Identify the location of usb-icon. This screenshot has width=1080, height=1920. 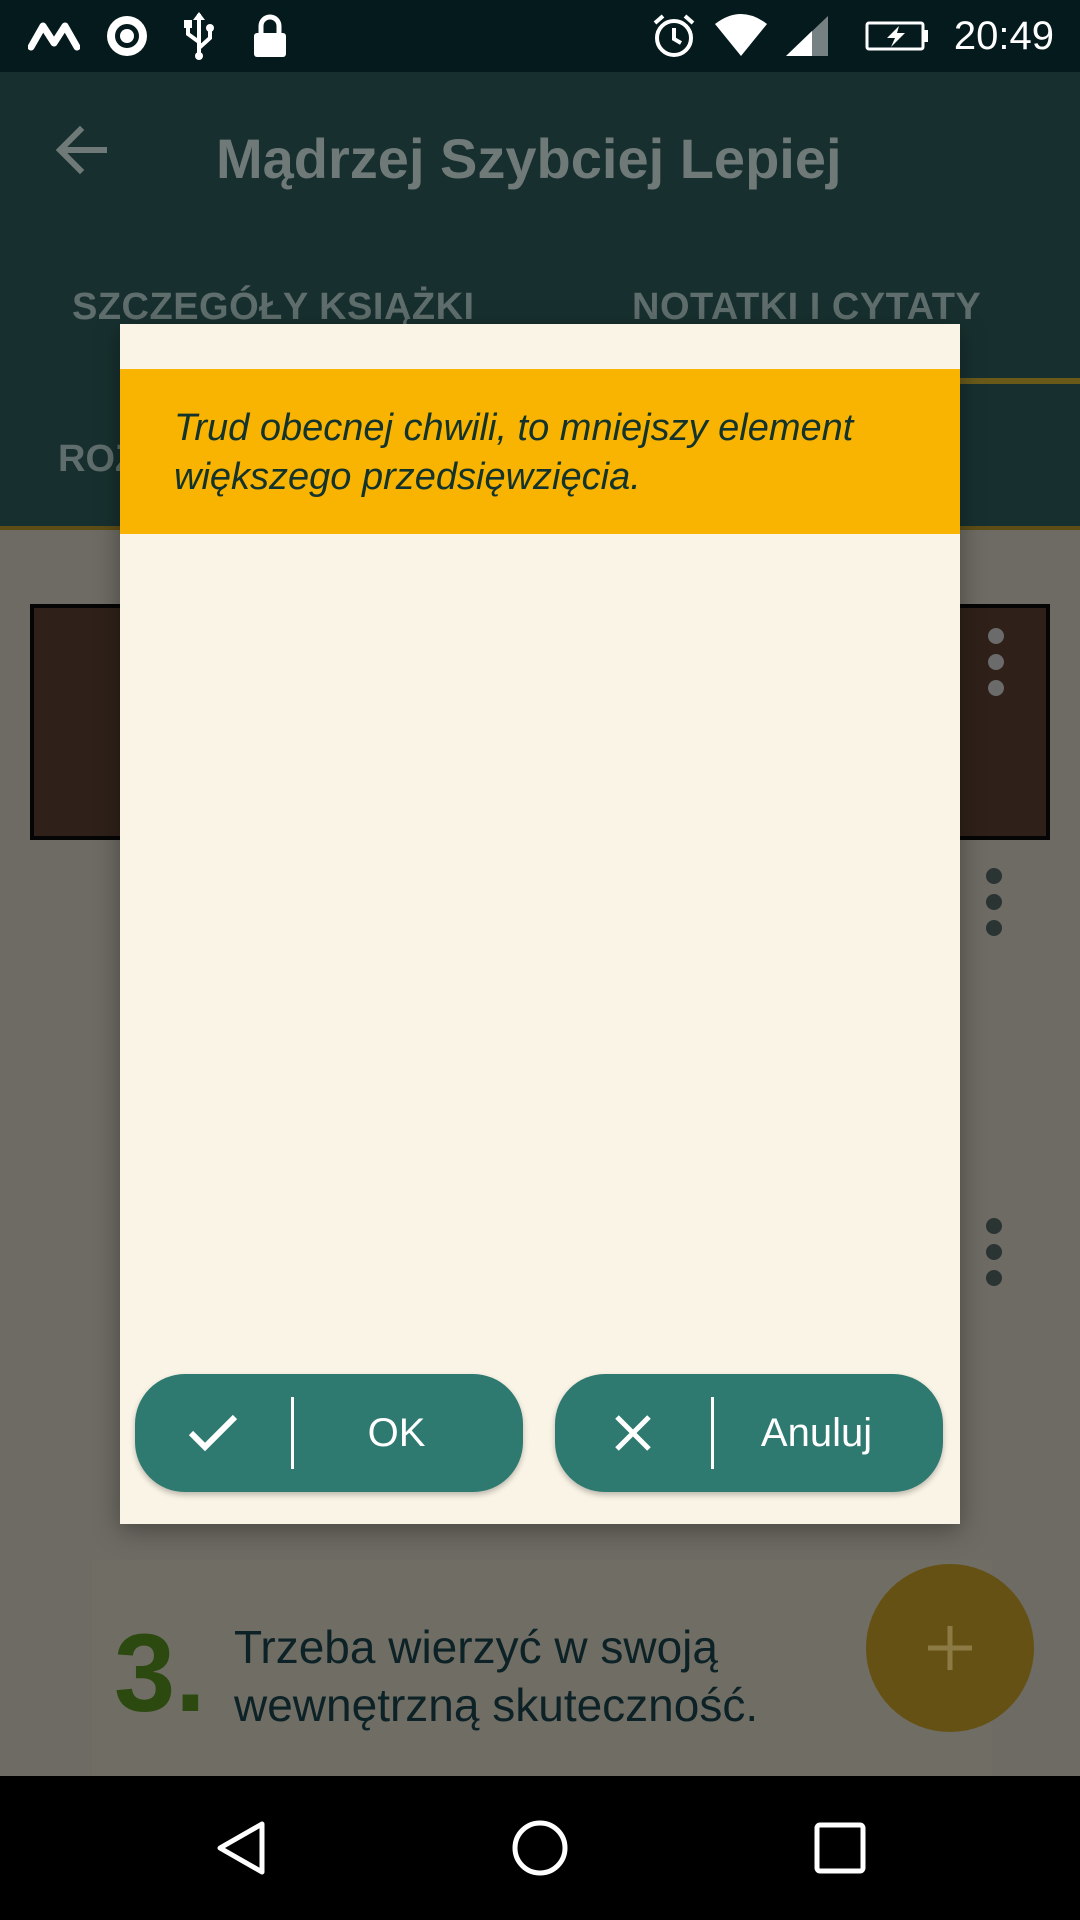
(199, 36).